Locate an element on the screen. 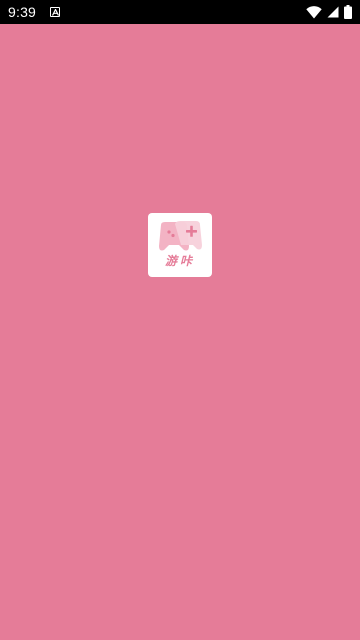 The image size is (360, 640). status-icons is located at coordinates (329, 12).